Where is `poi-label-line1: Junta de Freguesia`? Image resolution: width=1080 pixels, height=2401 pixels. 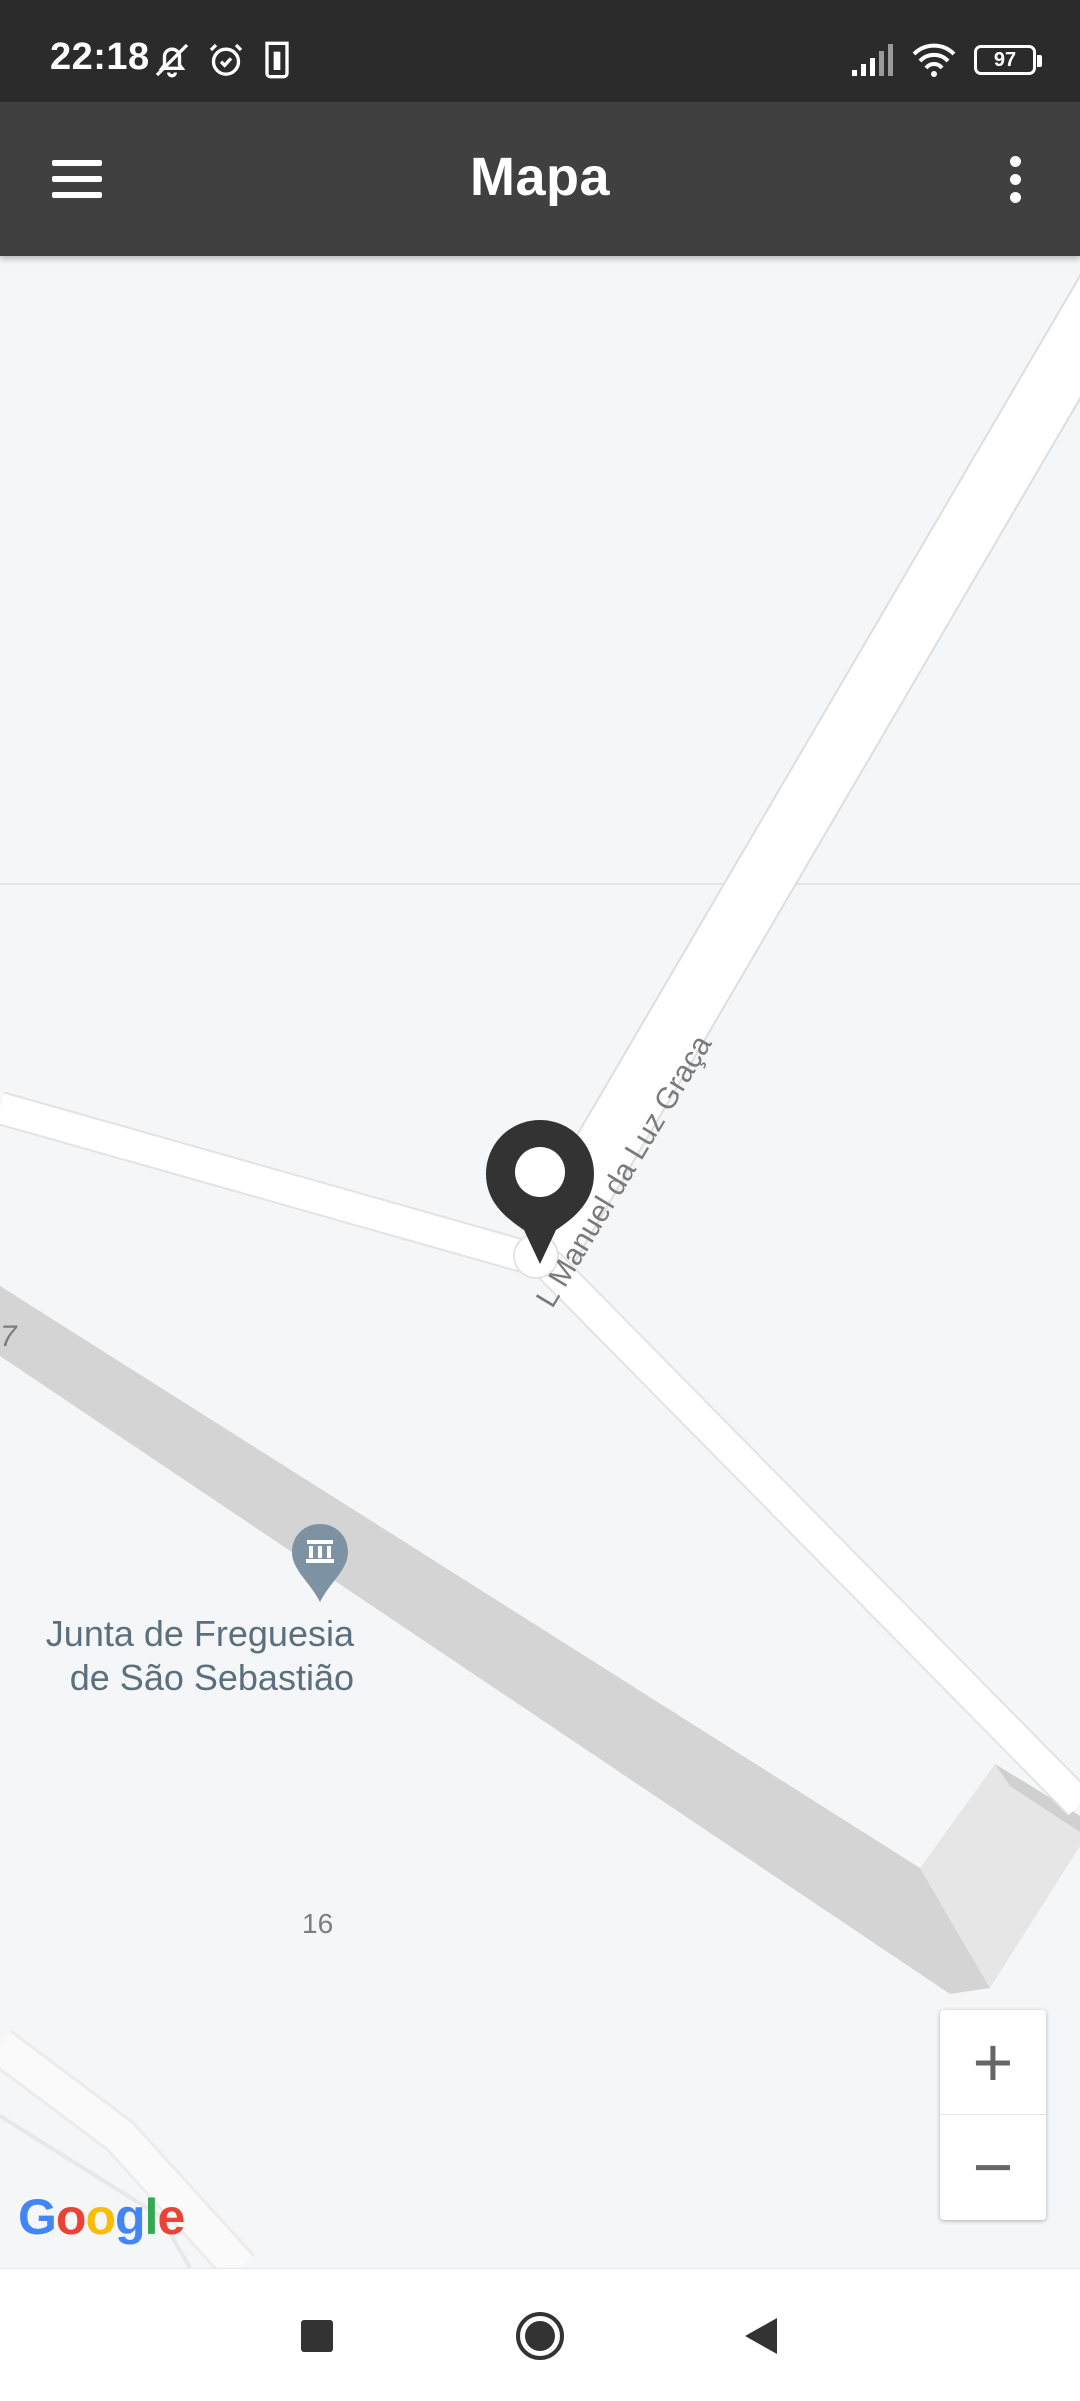
poi-label-line1: Junta de Freguesia is located at coordinates (199, 1633).